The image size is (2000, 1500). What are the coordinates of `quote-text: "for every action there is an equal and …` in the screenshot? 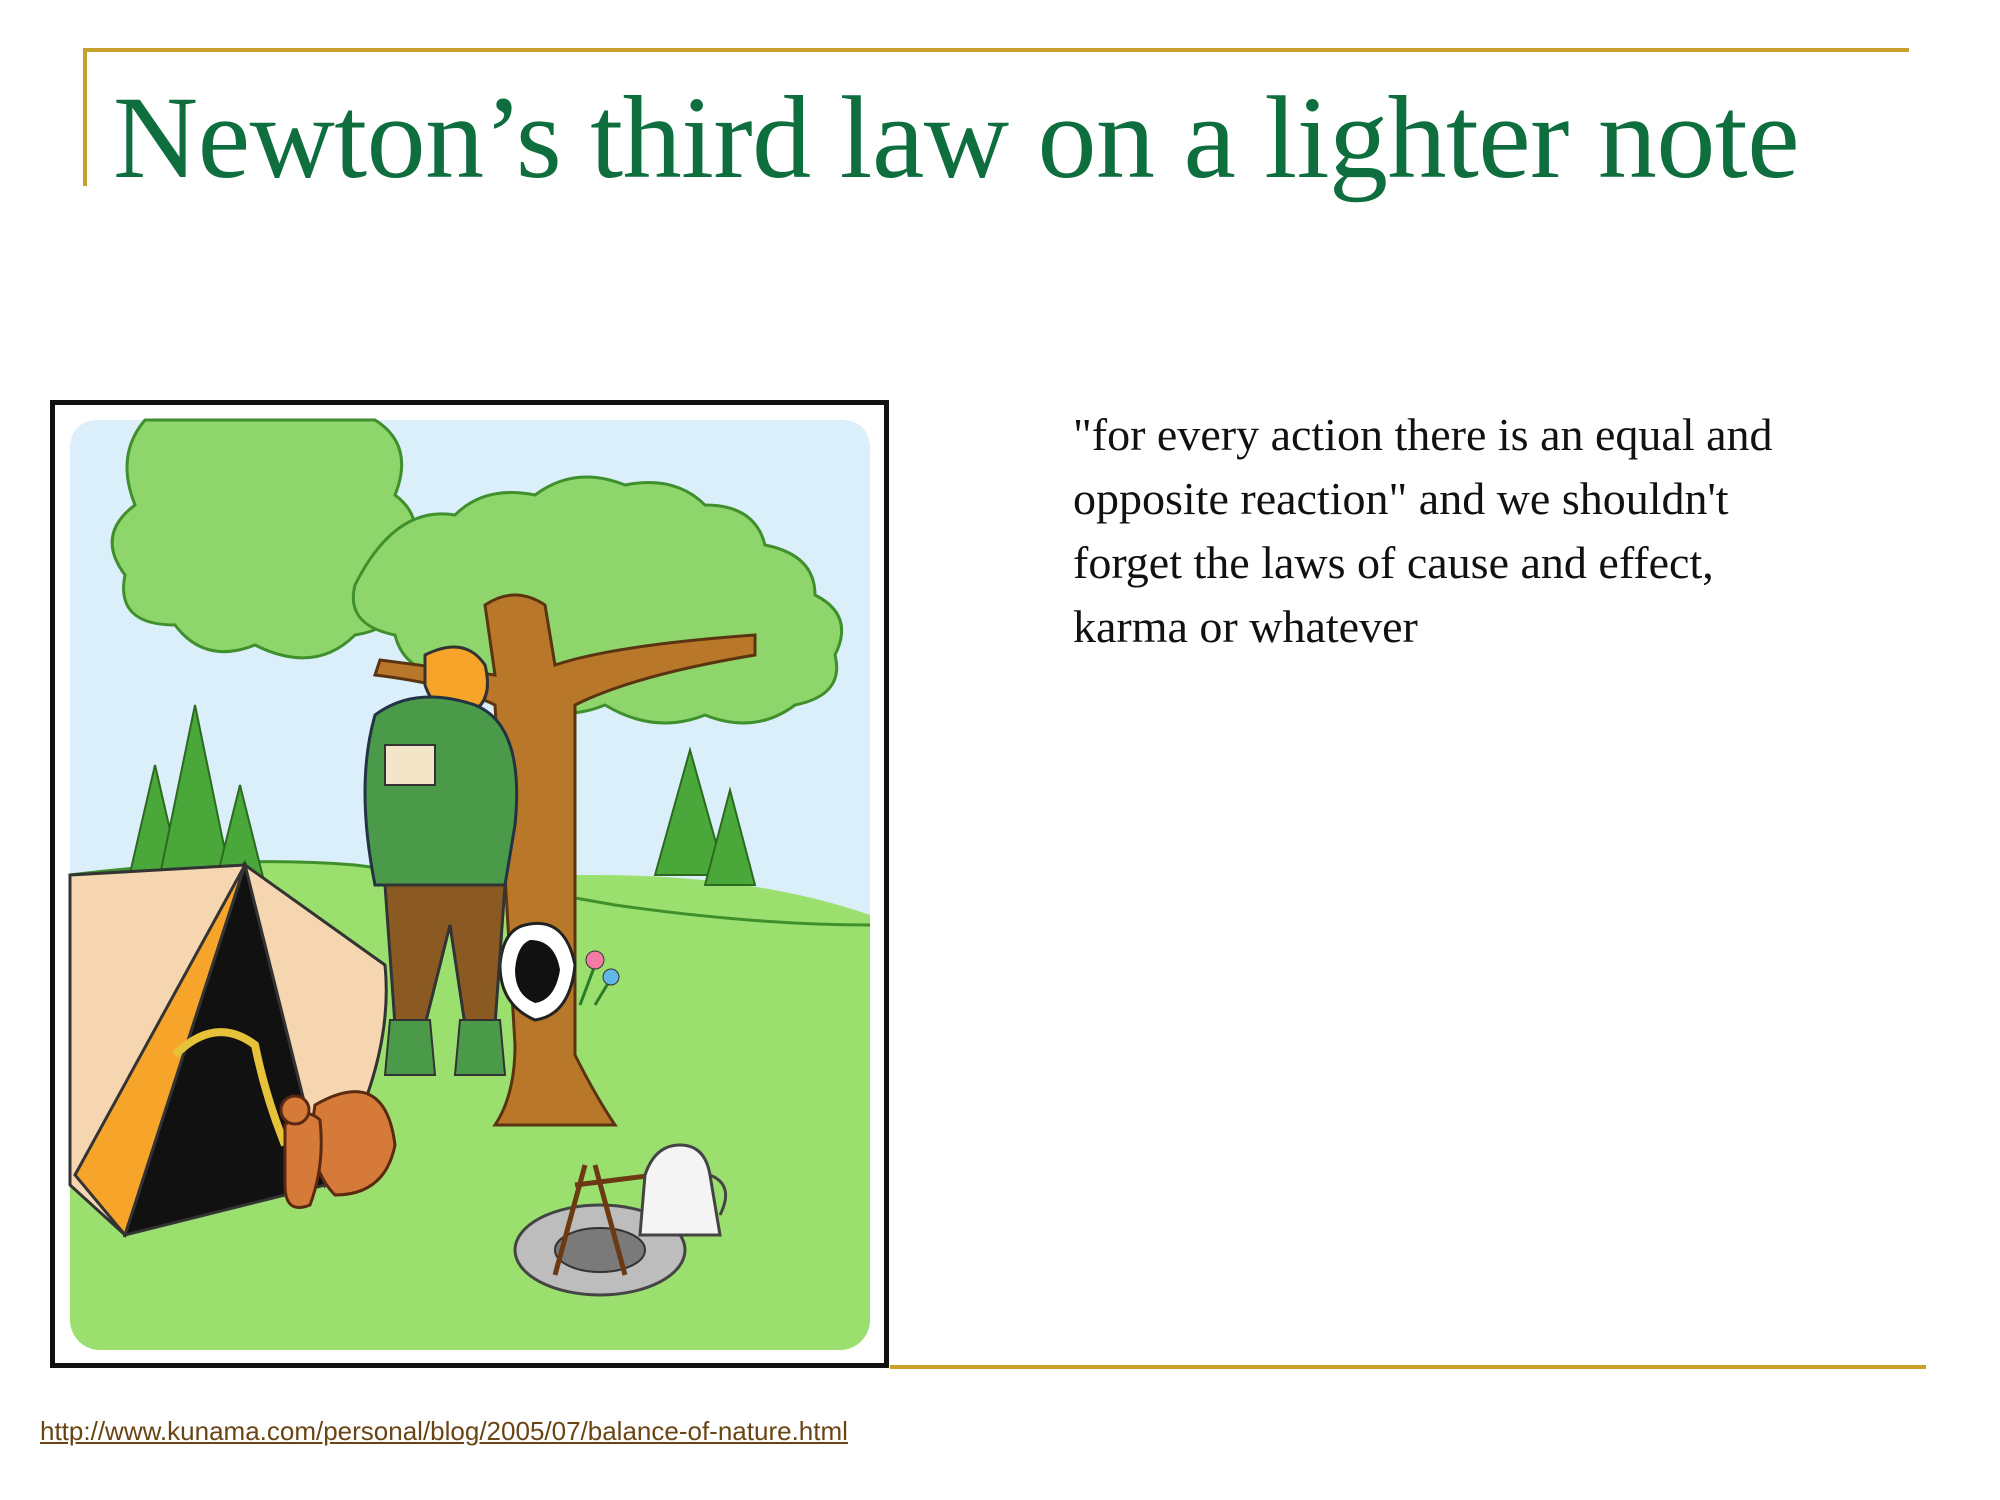 It's located at (1423, 530).